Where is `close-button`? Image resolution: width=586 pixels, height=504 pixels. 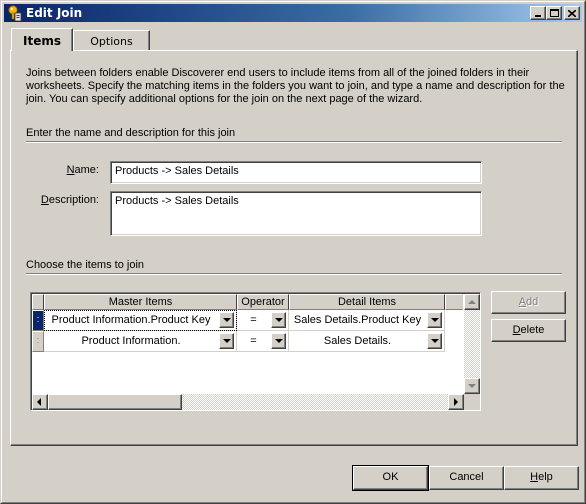
close-button is located at coordinates (572, 13).